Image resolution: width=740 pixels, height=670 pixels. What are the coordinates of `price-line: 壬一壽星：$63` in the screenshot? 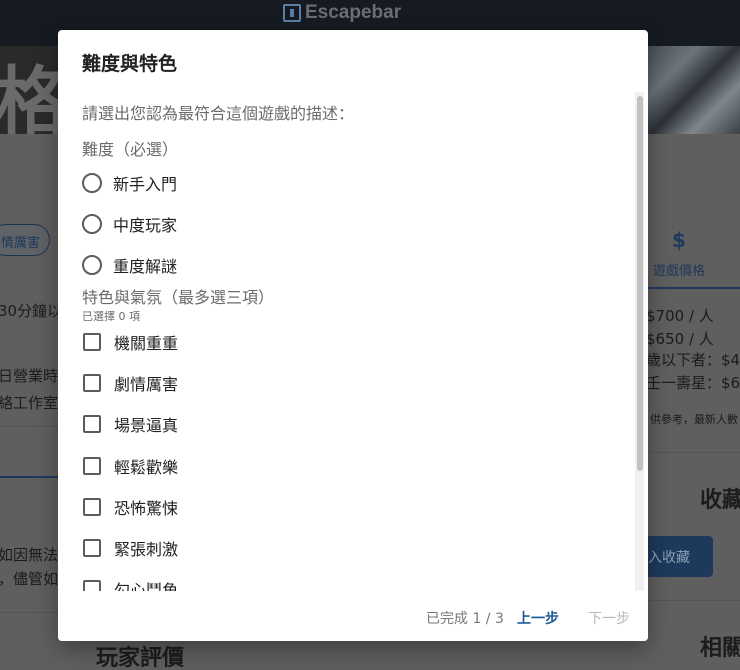 It's located at (693, 383).